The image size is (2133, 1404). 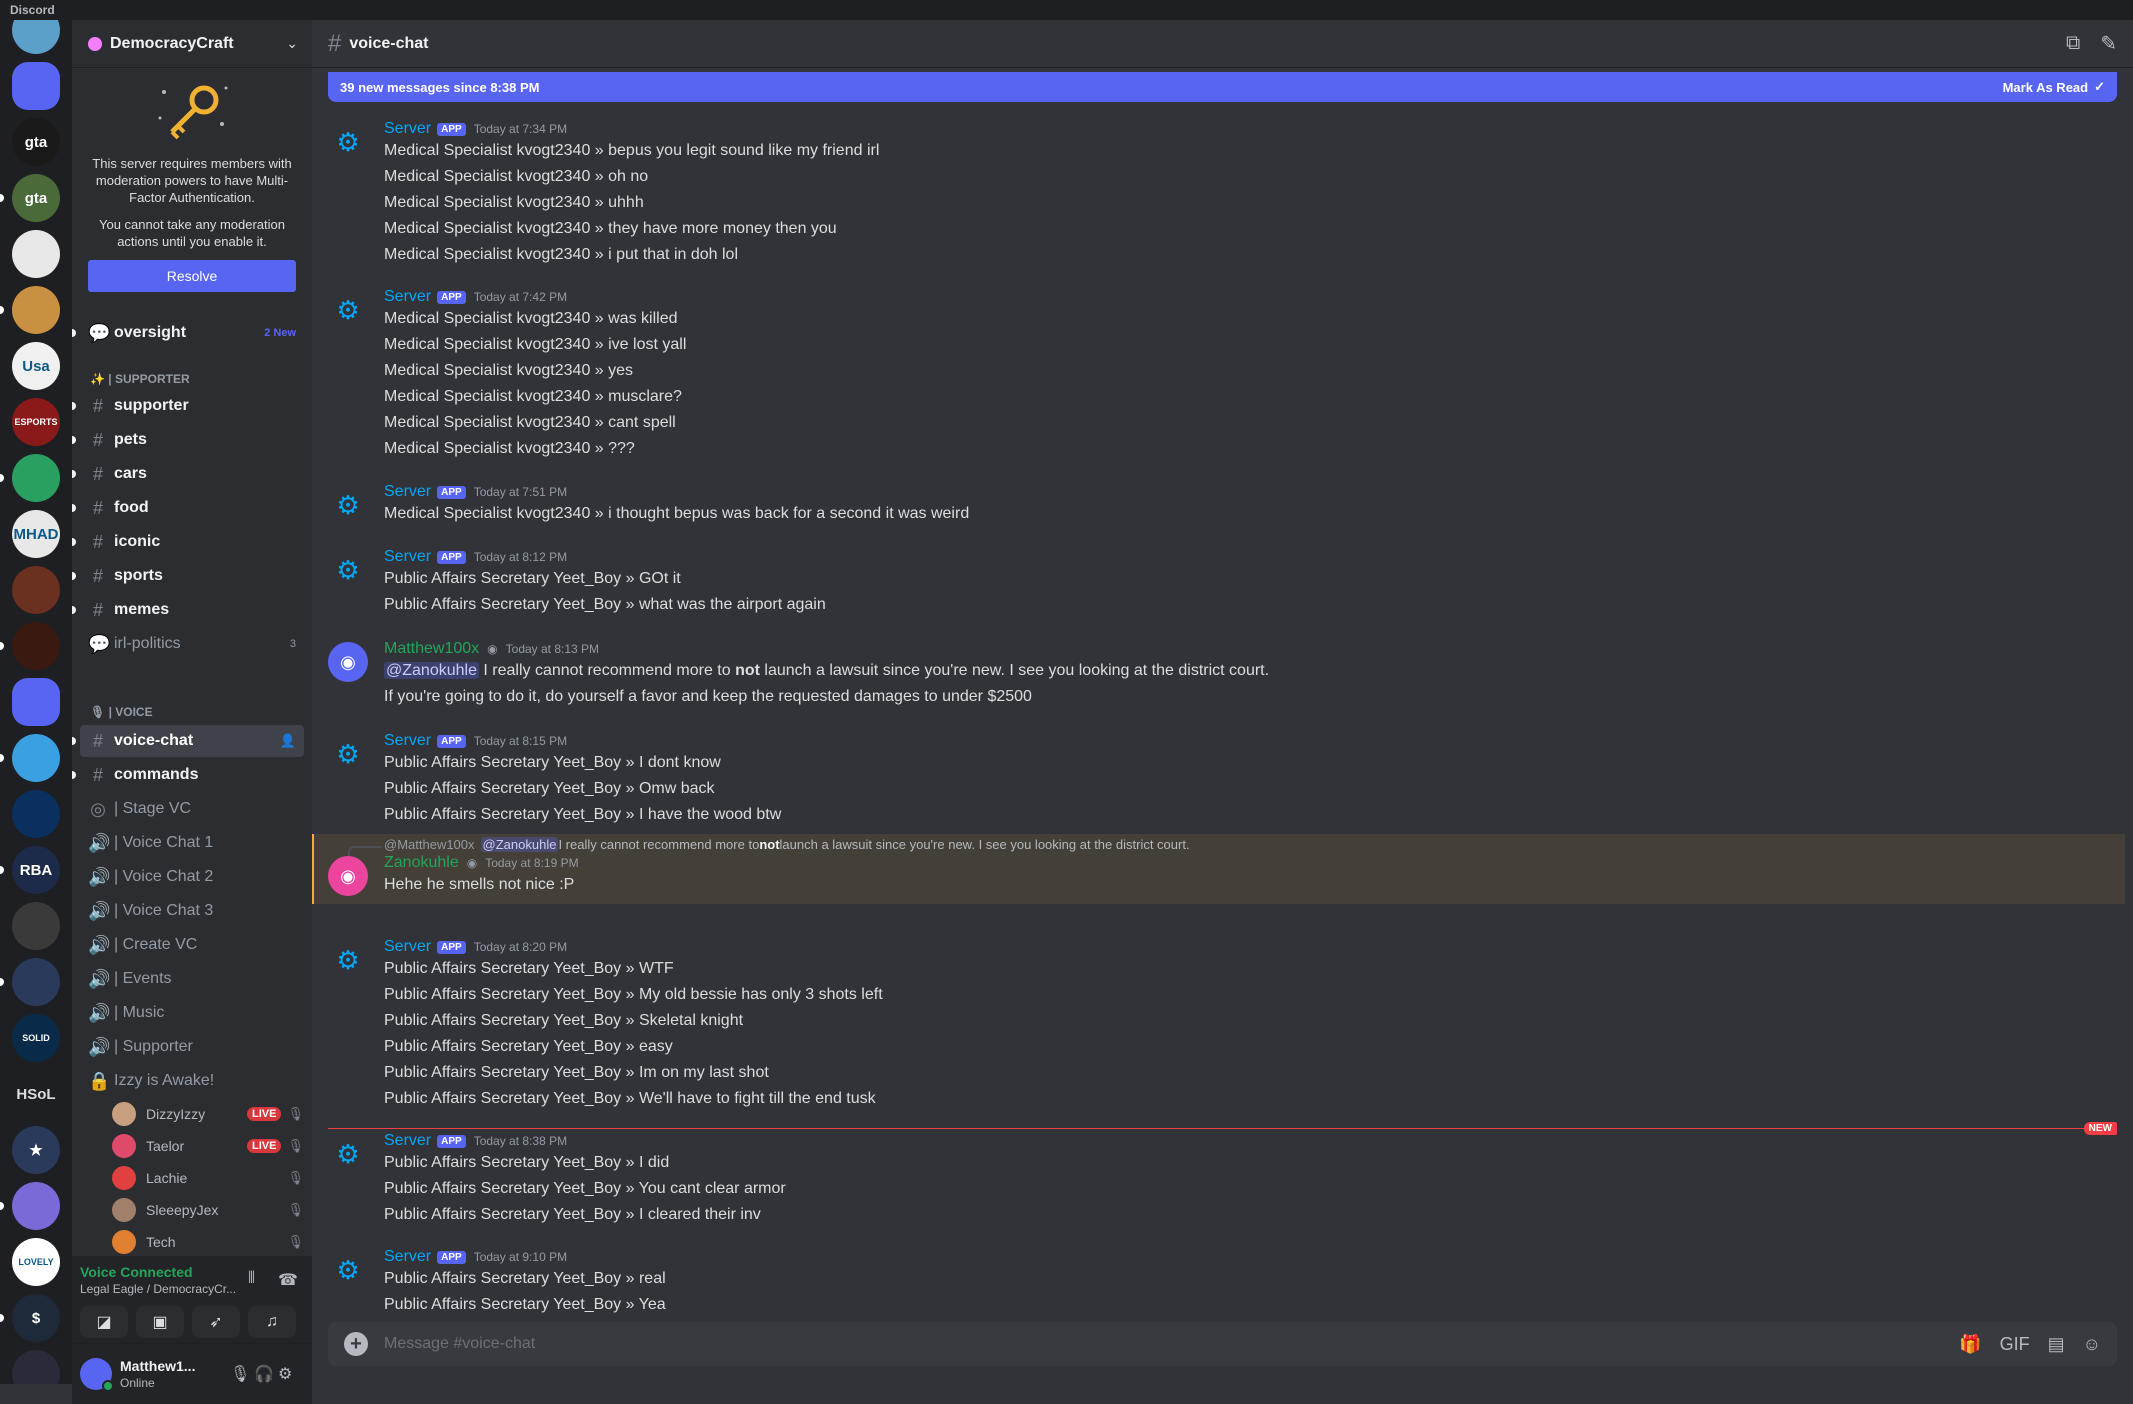 What do you see at coordinates (192, 276) in the screenshot?
I see `resolve-button: Resolve` at bounding box center [192, 276].